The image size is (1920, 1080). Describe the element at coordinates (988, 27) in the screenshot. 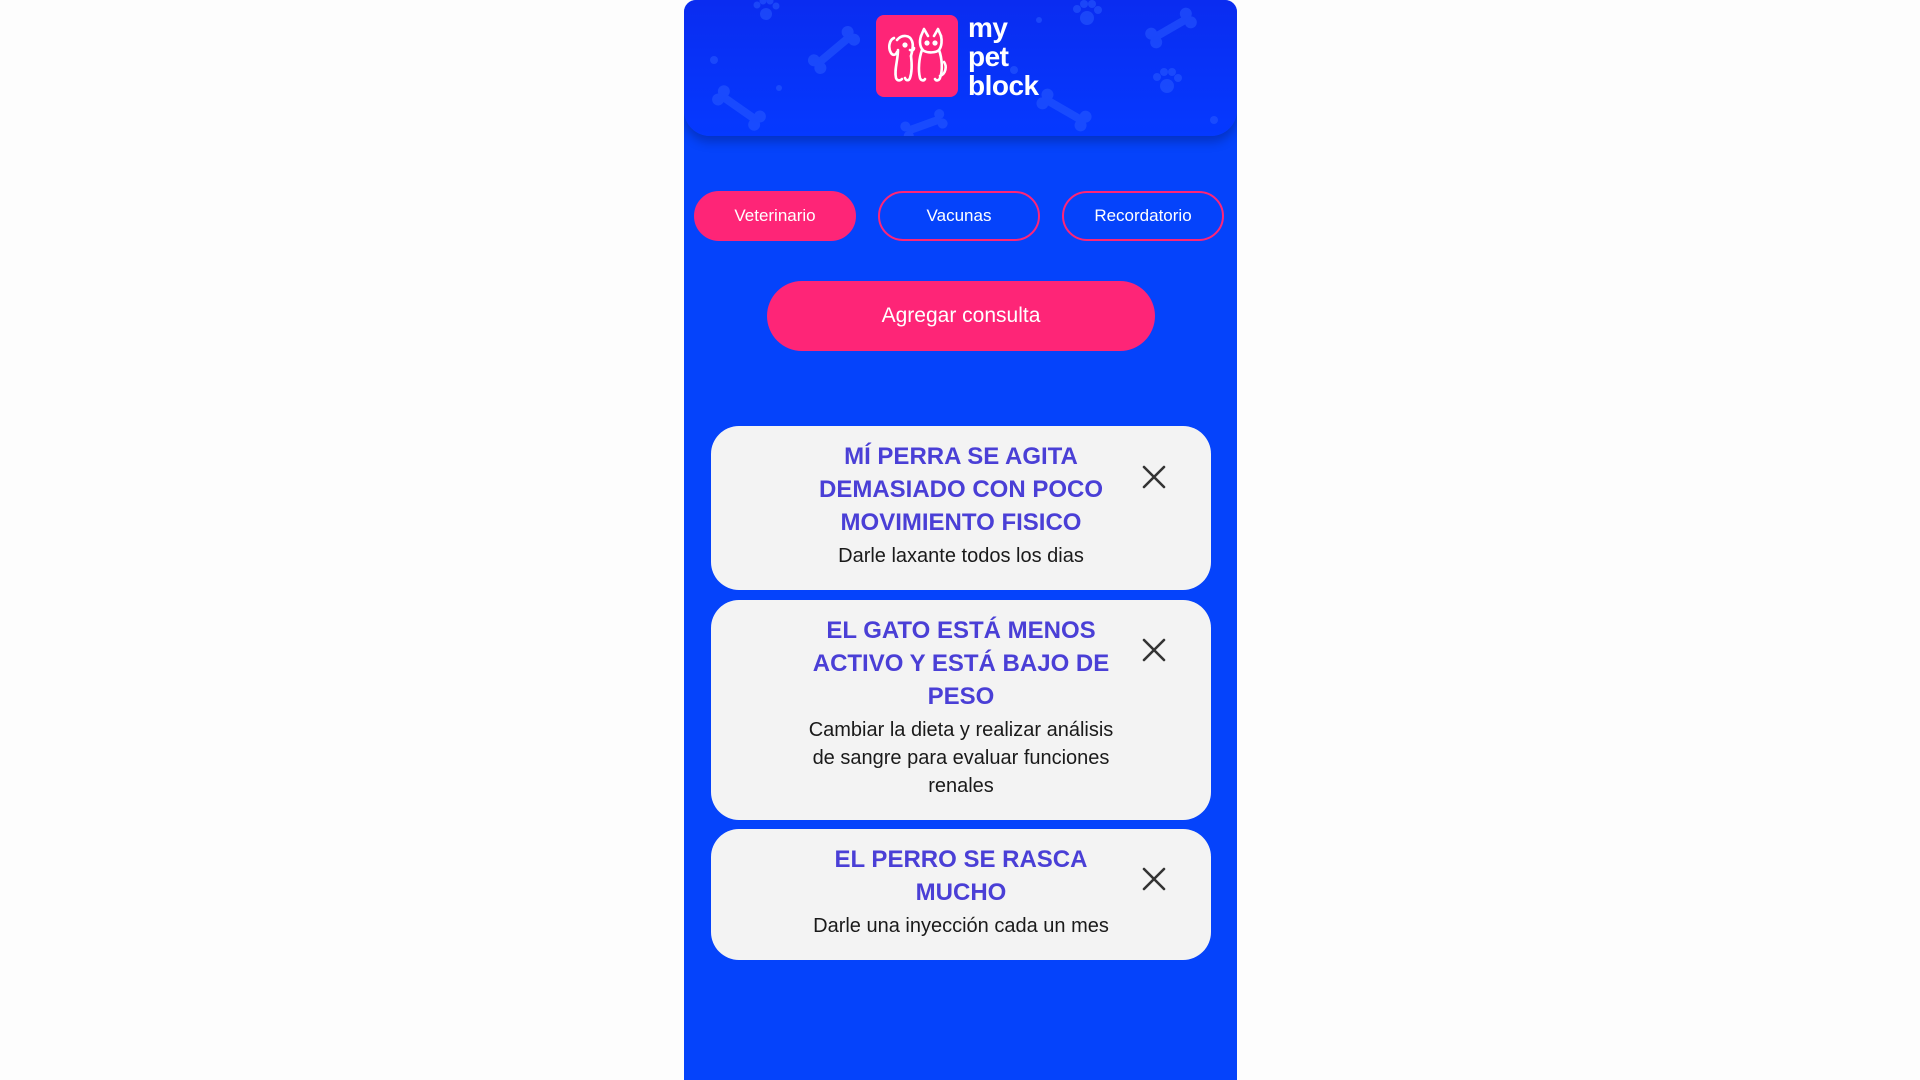

I see `logo-line-1: my` at that location.